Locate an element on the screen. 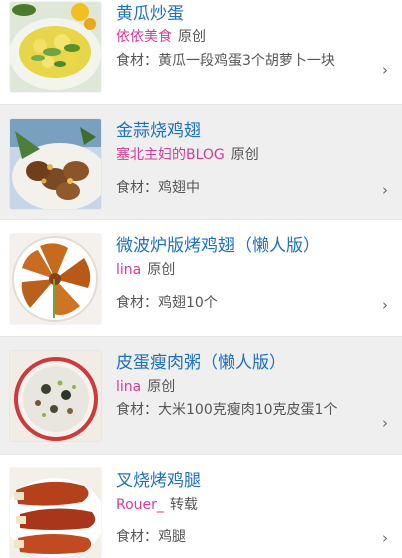 This screenshot has width=402, height=558. recipe-title: 叉烧烤鸡腿 is located at coordinates (250, 481).